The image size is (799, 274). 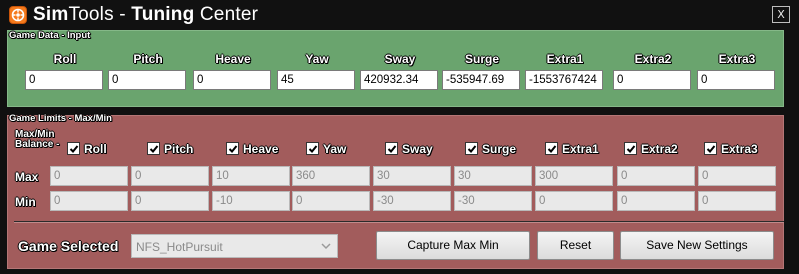 I want to click on game-select-value: NFS_HotPursuit, so click(x=179, y=247).